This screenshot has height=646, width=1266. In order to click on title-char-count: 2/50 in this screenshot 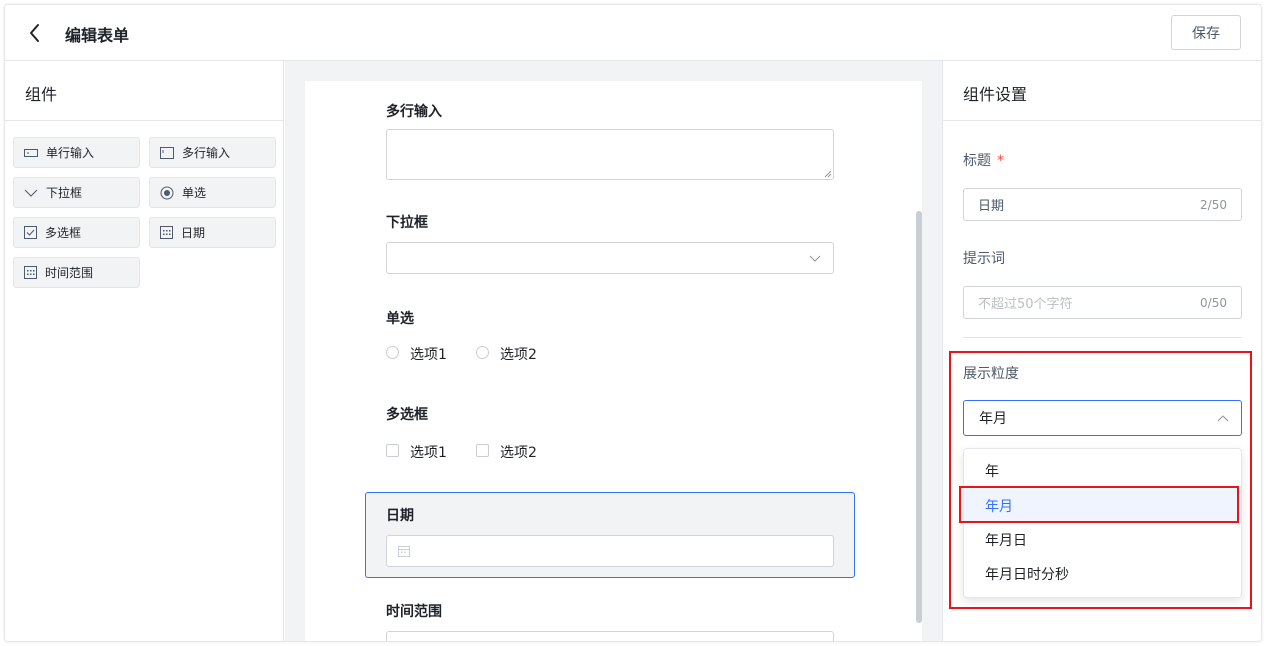, I will do `click(1213, 204)`.